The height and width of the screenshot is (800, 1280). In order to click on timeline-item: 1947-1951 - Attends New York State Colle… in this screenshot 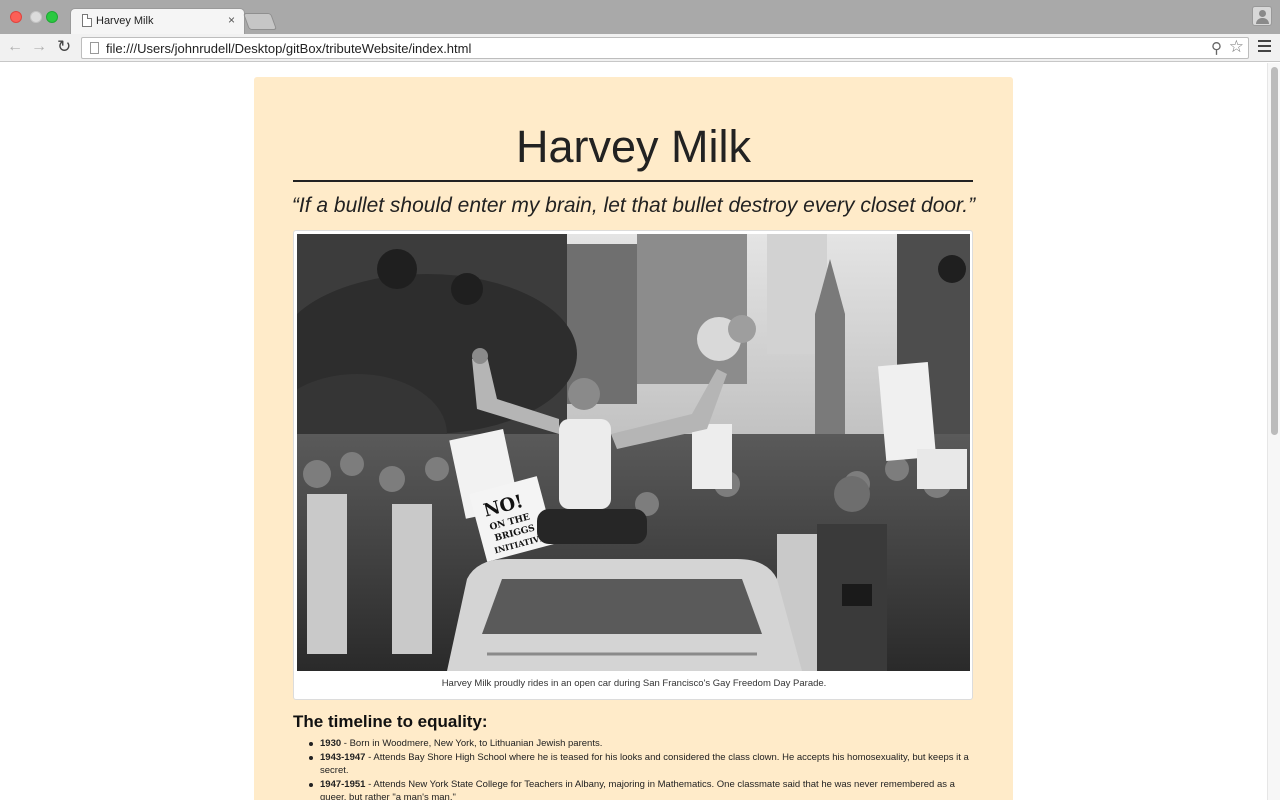, I will do `click(642, 789)`.